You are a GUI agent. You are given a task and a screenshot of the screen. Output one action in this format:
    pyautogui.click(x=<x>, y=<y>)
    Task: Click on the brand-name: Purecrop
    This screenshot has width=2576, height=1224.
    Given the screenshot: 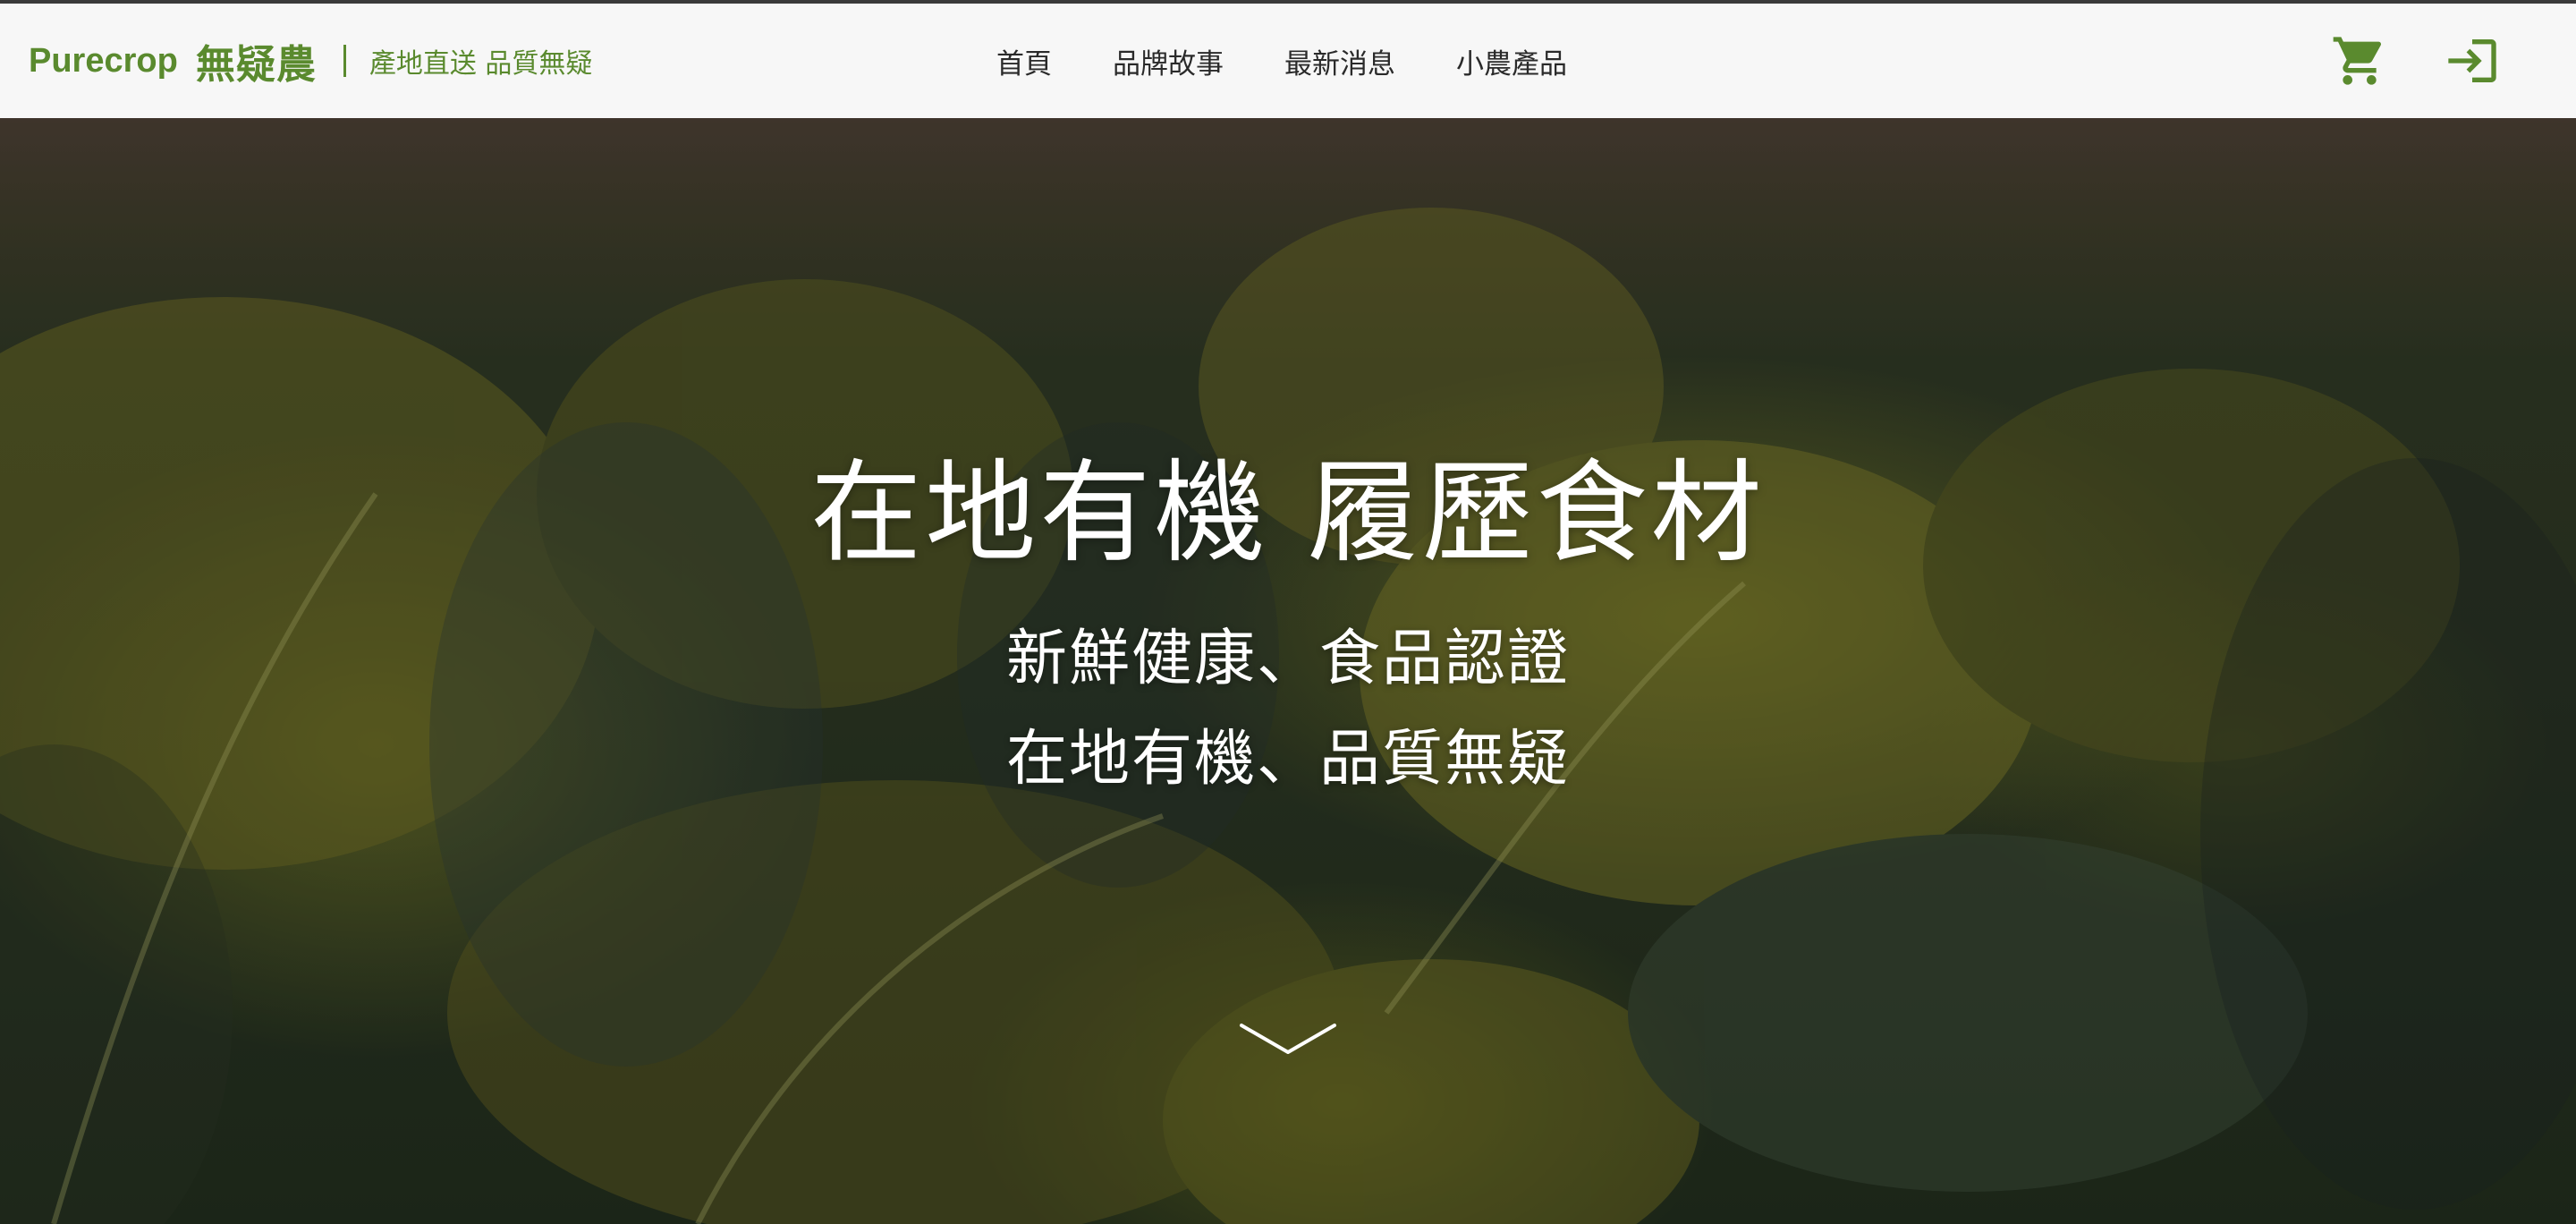 What is the action you would take?
    pyautogui.click(x=103, y=61)
    